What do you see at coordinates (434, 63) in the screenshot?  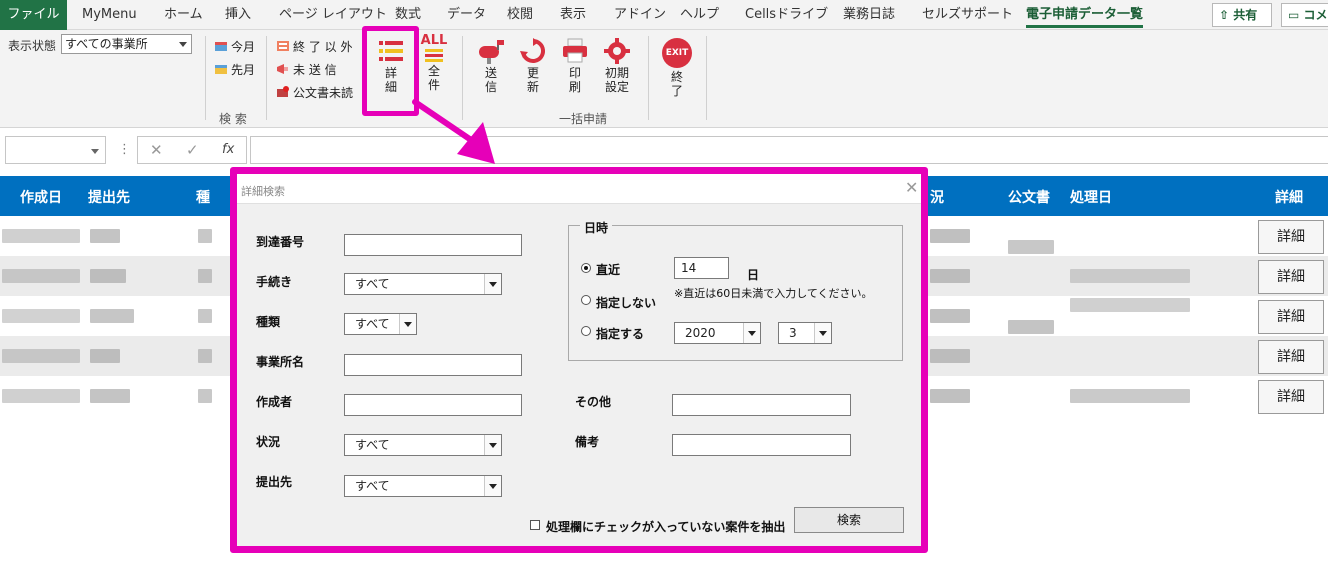 I see `all-search-button: ALL 全 件` at bounding box center [434, 63].